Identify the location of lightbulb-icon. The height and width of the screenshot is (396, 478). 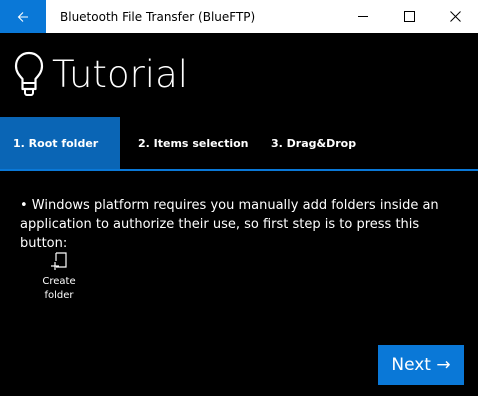
(29, 73).